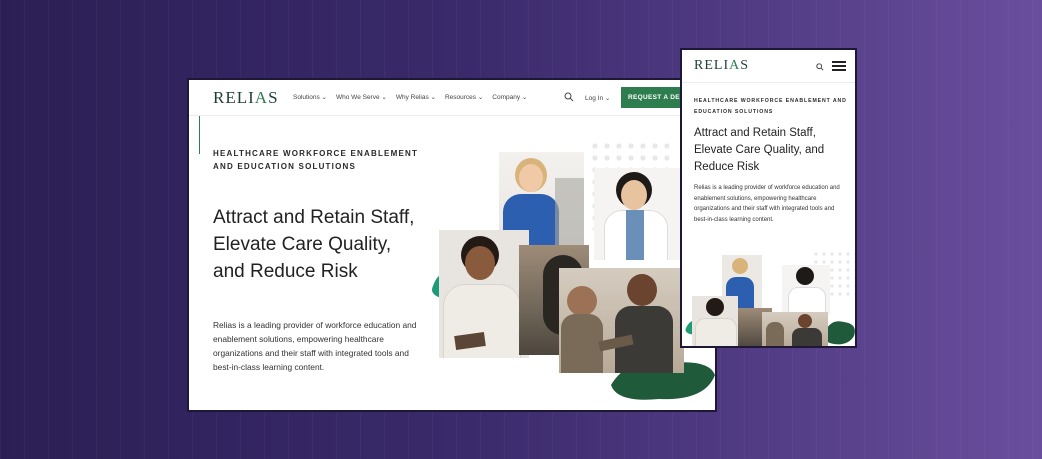 Image resolution: width=1042 pixels, height=459 pixels. Describe the element at coordinates (509, 97) in the screenshot. I see `nav-item-company: Company ⌄` at that location.